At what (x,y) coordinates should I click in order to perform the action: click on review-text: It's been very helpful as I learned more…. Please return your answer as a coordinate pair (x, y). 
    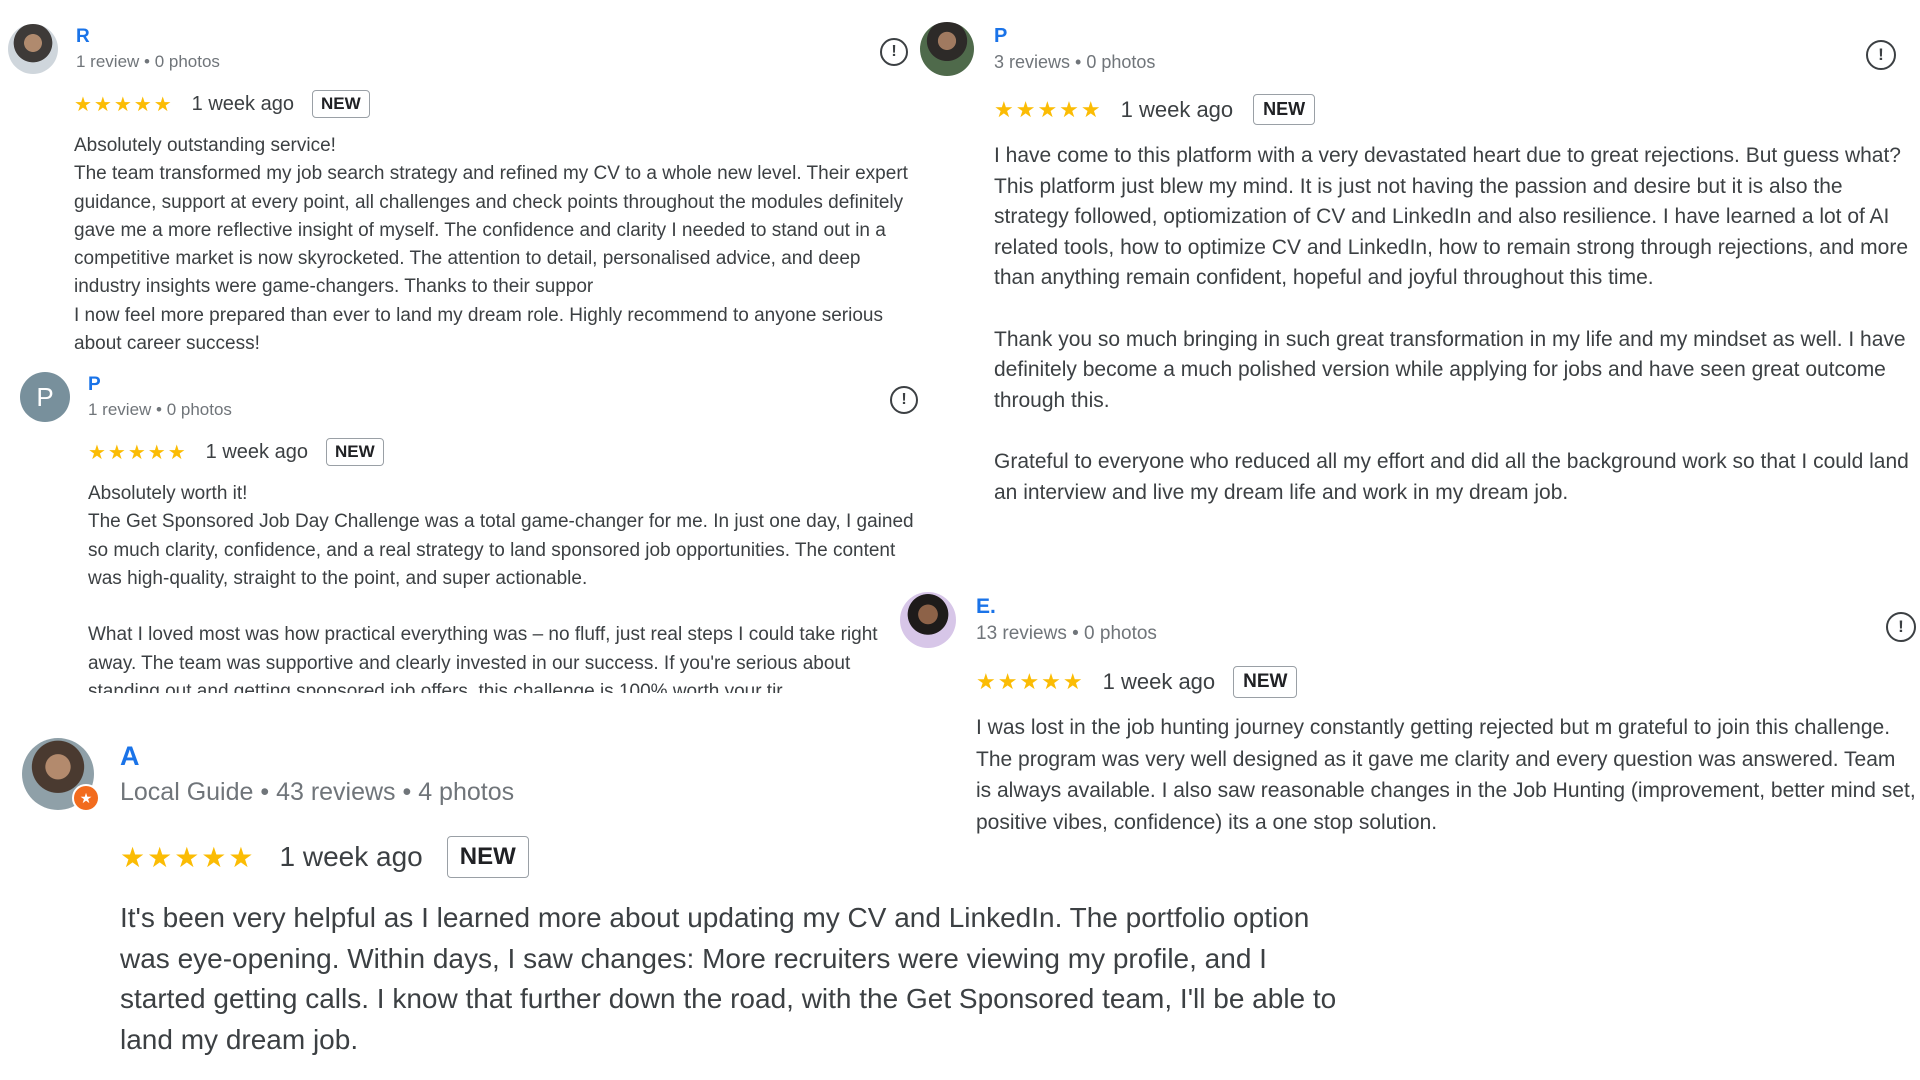
    Looking at the image, I should click on (728, 978).